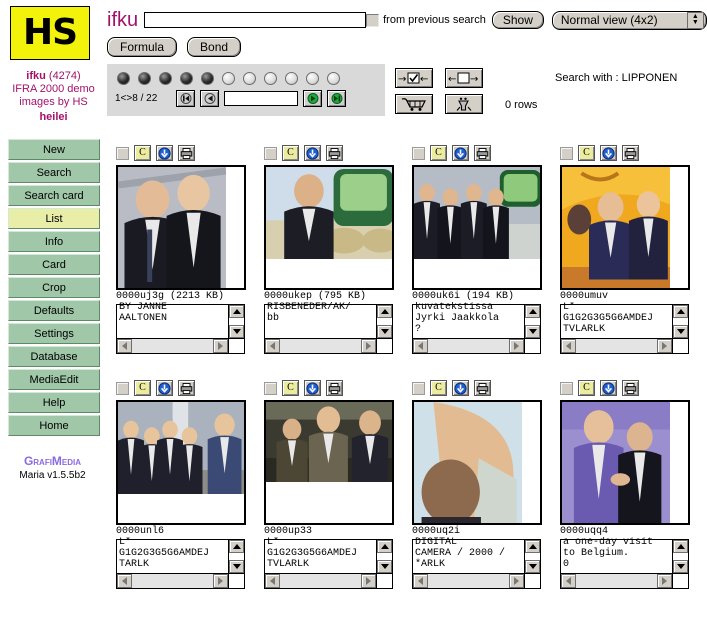  Describe the element at coordinates (320, 320) in the screenshot. I see `note-text: RISBENEDER/AK/ bb` at that location.